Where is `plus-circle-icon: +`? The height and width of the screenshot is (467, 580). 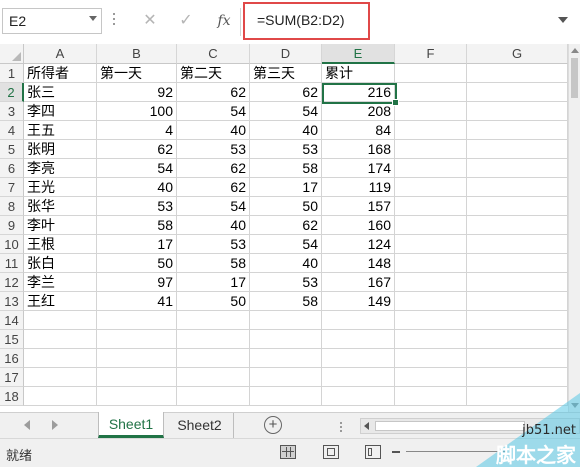 plus-circle-icon: + is located at coordinates (273, 425).